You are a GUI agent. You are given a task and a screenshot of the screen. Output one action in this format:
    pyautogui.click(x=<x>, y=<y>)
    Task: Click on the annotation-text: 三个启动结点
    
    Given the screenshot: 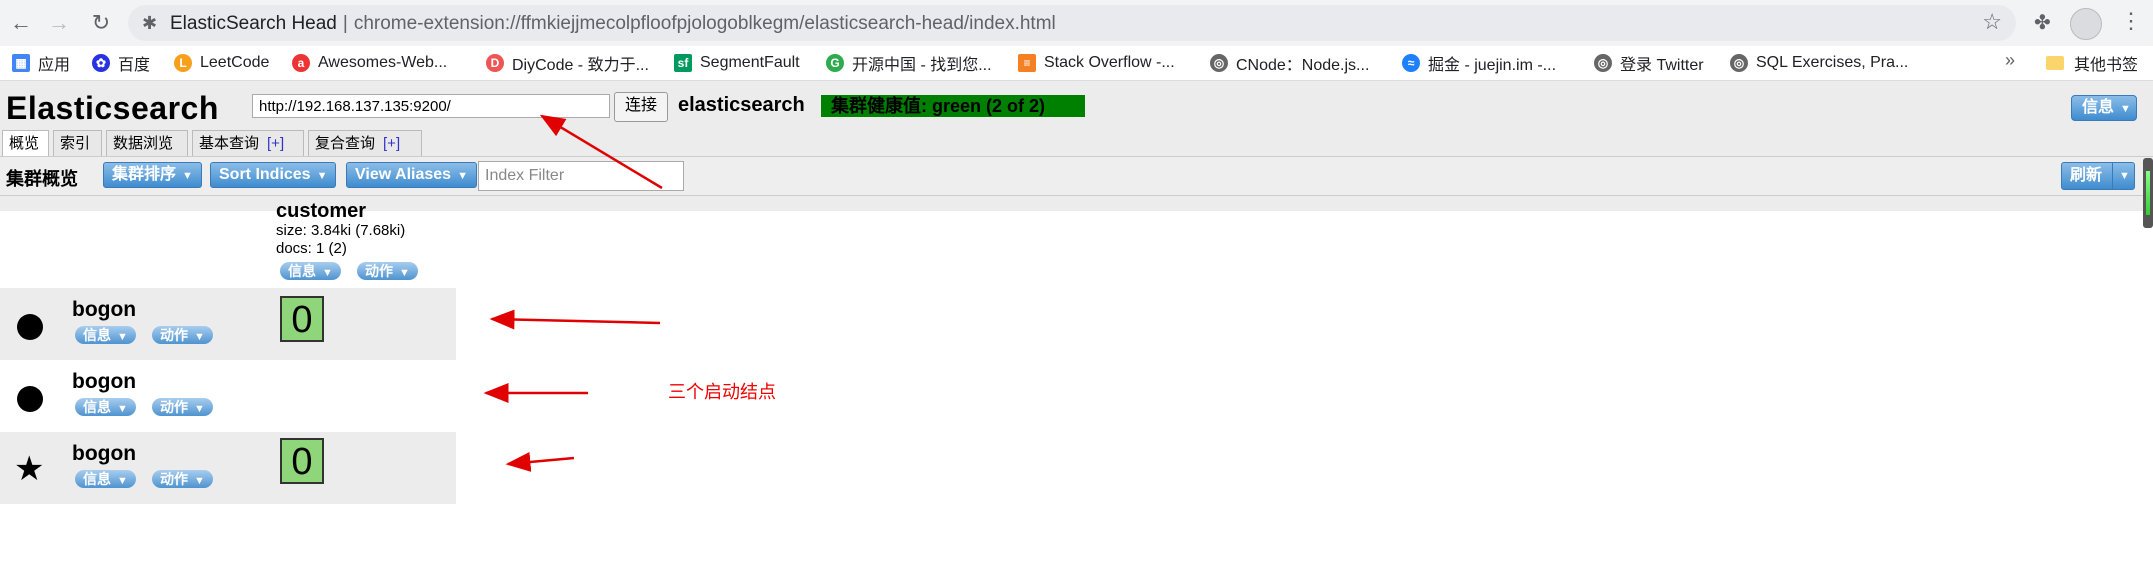 What is the action you would take?
    pyautogui.click(x=722, y=392)
    